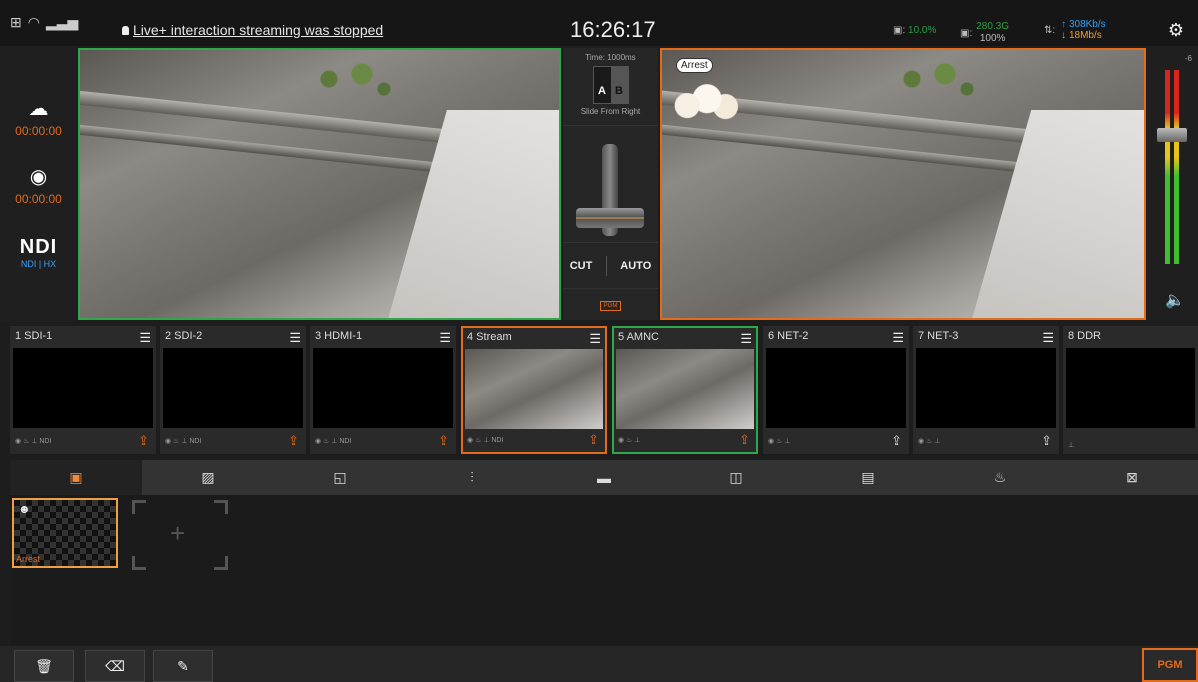 The height and width of the screenshot is (682, 1198). What do you see at coordinates (736, 477) in the screenshot?
I see `tab-timer: ◫` at bounding box center [736, 477].